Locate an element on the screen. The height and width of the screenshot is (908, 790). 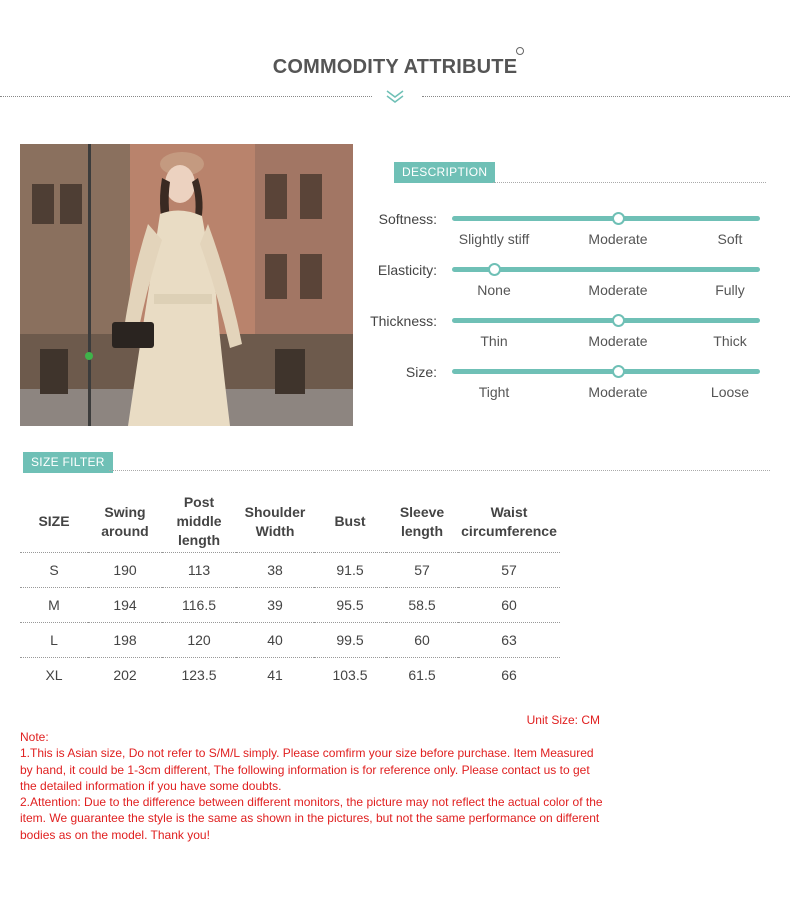
sleeve-length-cell: 60 is located at coordinates (422, 640).